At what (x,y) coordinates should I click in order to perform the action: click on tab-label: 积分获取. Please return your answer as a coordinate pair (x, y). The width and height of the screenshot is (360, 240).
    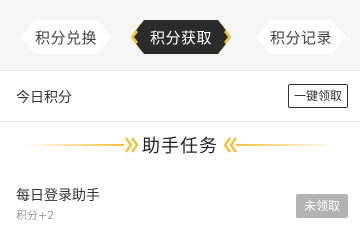
    Looking at the image, I should click on (180, 37).